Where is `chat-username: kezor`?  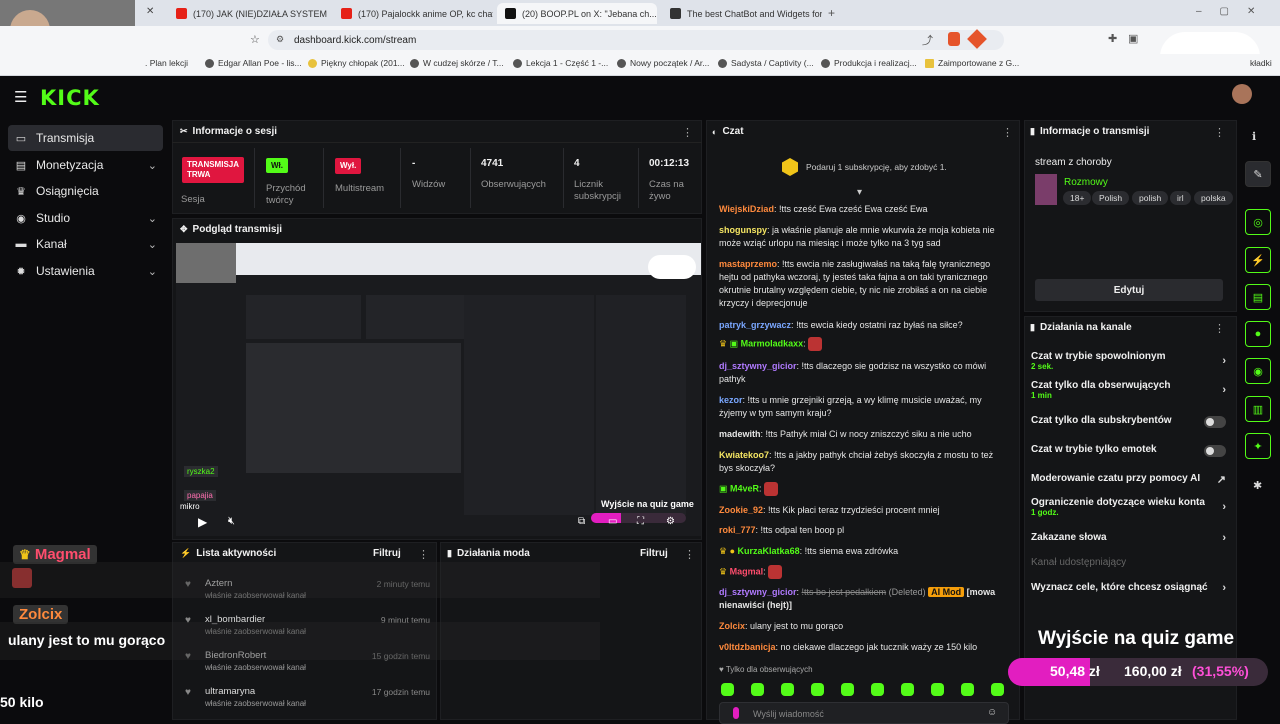 chat-username: kezor is located at coordinates (731, 400).